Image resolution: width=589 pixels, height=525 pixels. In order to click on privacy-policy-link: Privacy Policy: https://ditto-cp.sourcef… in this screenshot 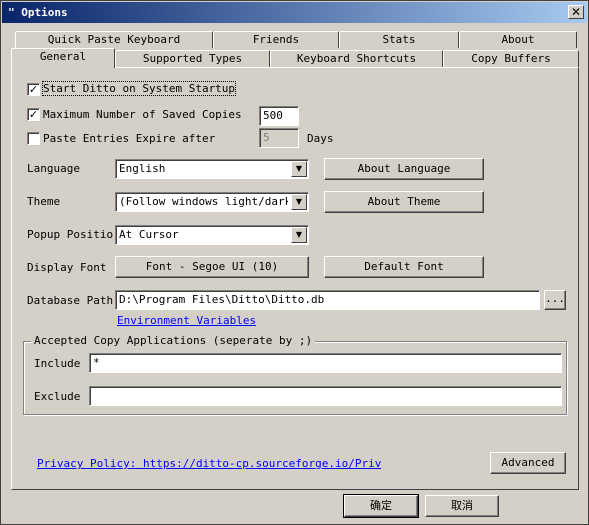, I will do `click(209, 463)`.